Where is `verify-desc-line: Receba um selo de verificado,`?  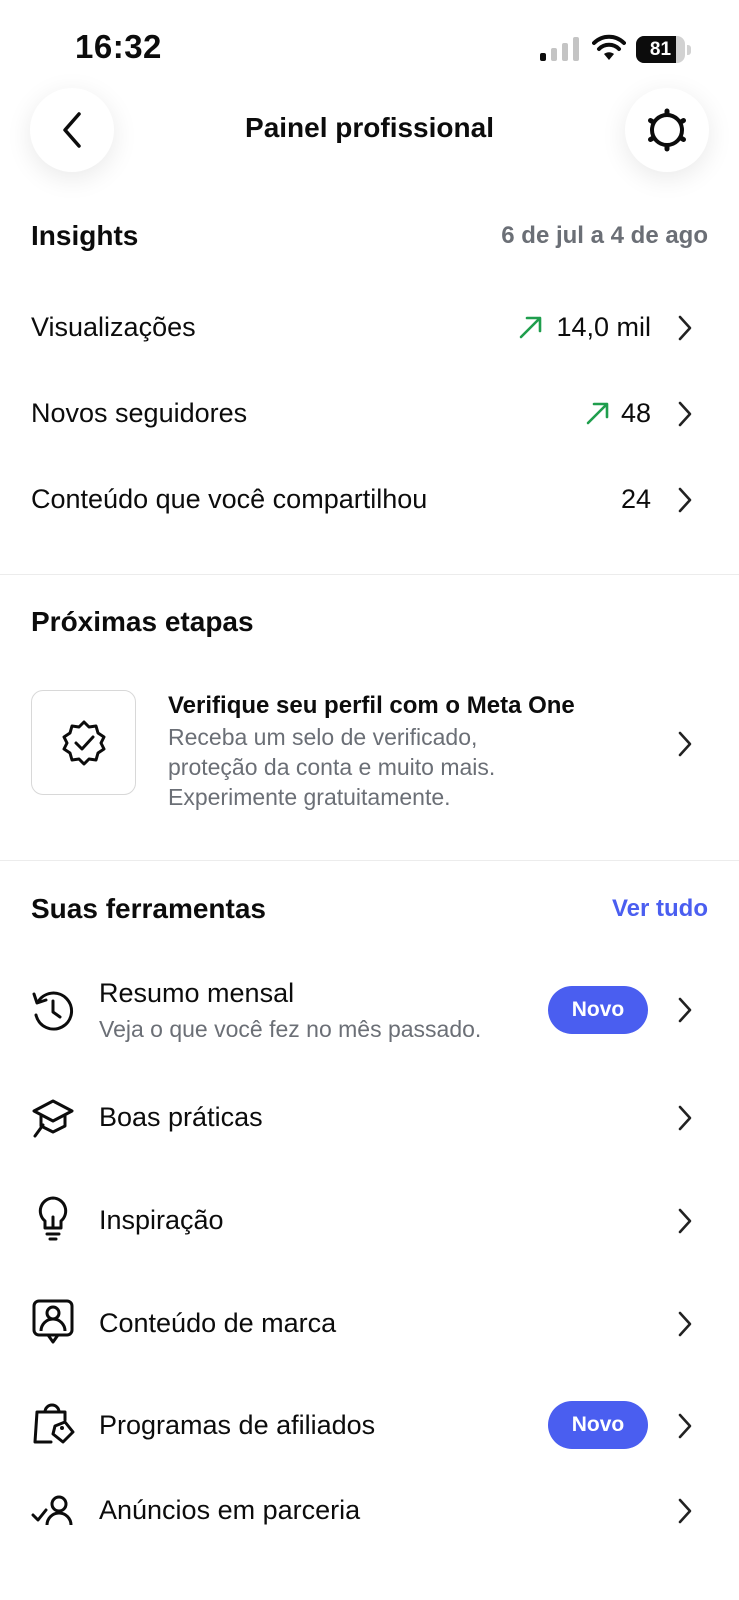 verify-desc-line: Receba um selo de verificado, is located at coordinates (323, 737).